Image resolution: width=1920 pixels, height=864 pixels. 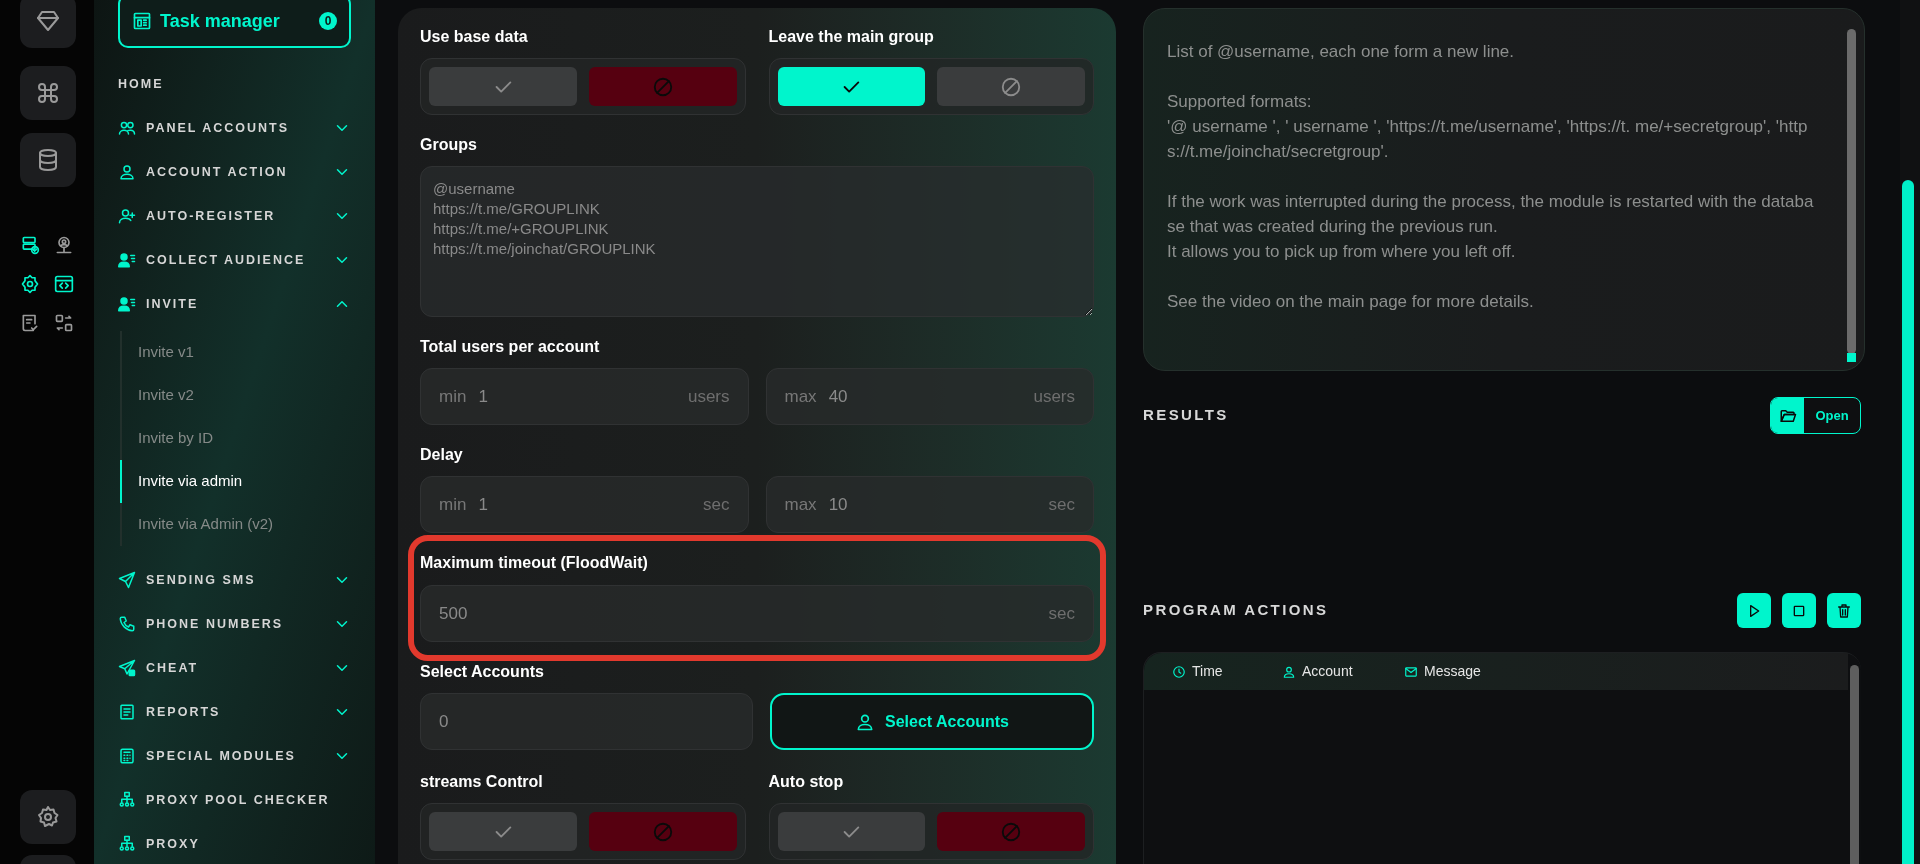 I want to click on field-label: Groups, so click(x=449, y=145).